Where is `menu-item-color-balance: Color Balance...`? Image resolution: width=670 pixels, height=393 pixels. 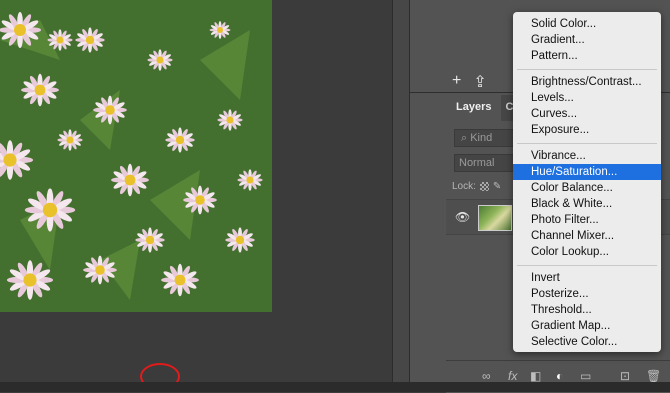 menu-item-color-balance: Color Balance... is located at coordinates (587, 188).